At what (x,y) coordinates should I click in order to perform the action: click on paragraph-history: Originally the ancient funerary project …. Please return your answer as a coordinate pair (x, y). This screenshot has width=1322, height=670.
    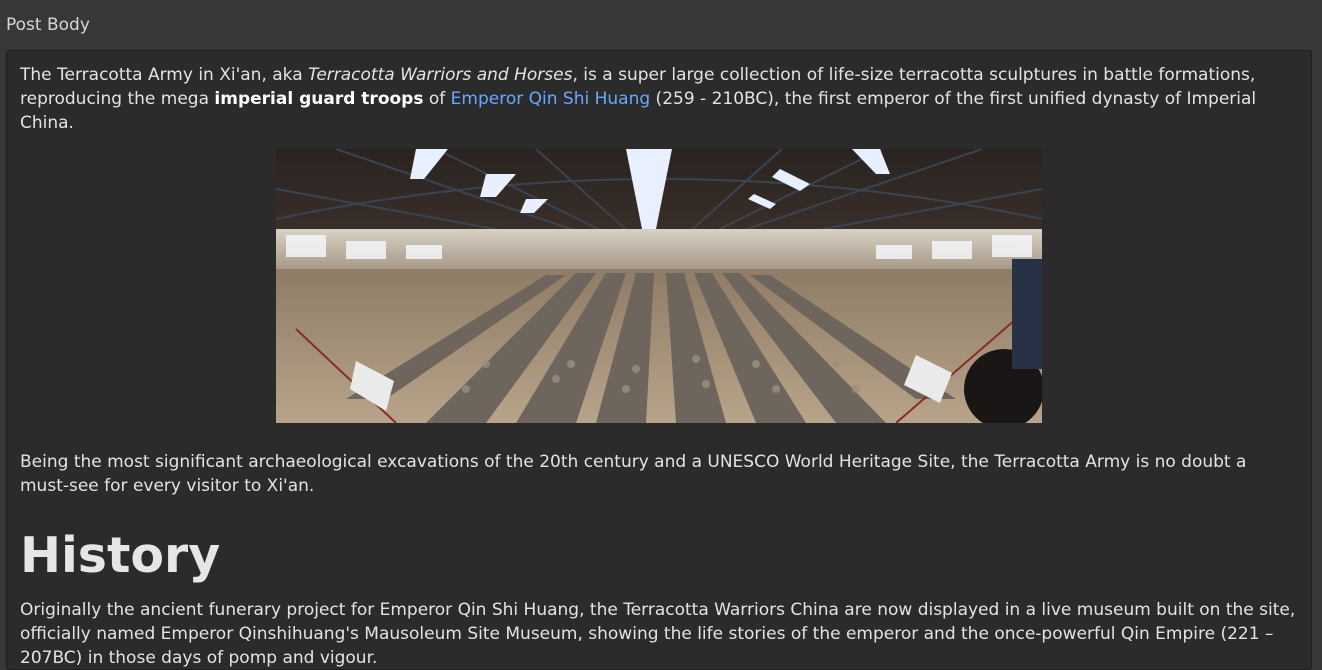
    Looking at the image, I should click on (658, 634).